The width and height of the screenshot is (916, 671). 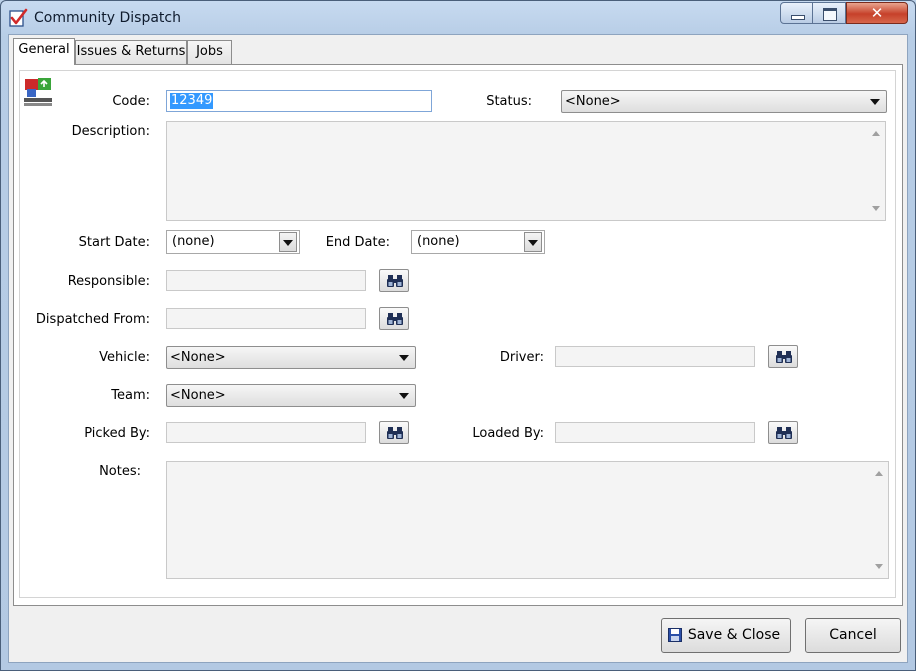 I want to click on cancel-button: Cancel, so click(x=853, y=635).